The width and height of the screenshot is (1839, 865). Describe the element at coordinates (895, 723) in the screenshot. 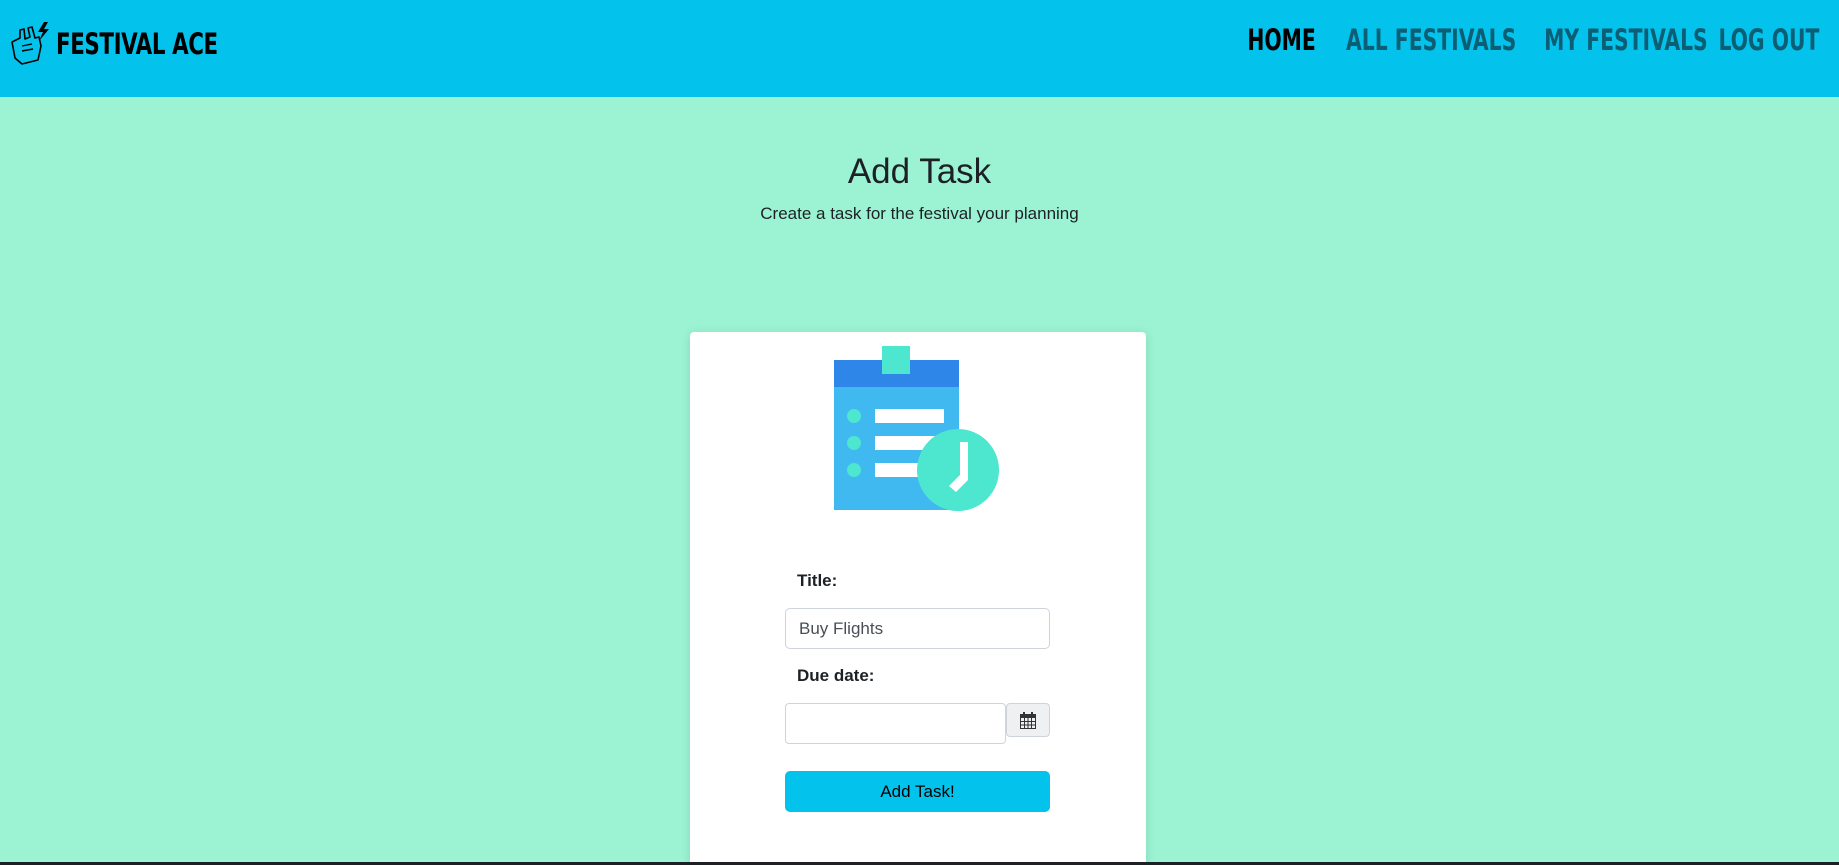

I see `due-date-input` at that location.